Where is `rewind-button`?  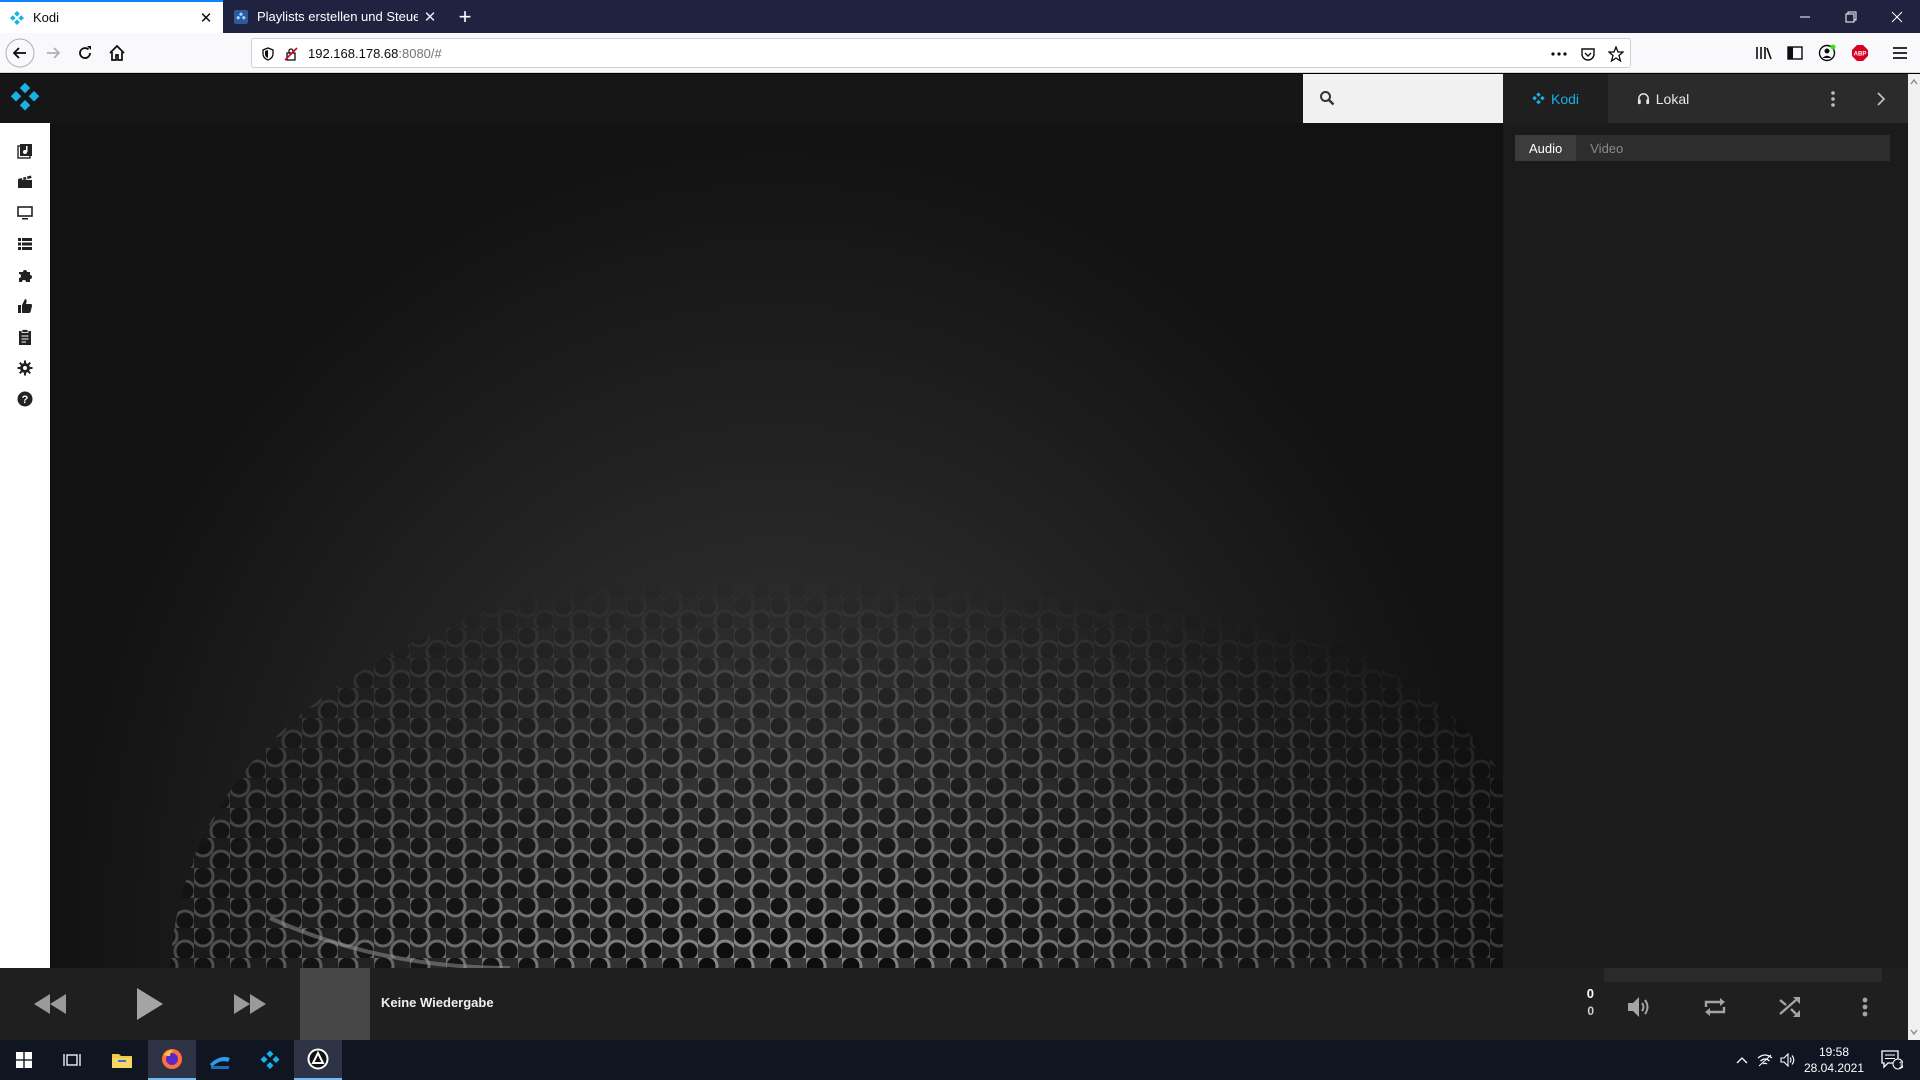 rewind-button is located at coordinates (50, 1004).